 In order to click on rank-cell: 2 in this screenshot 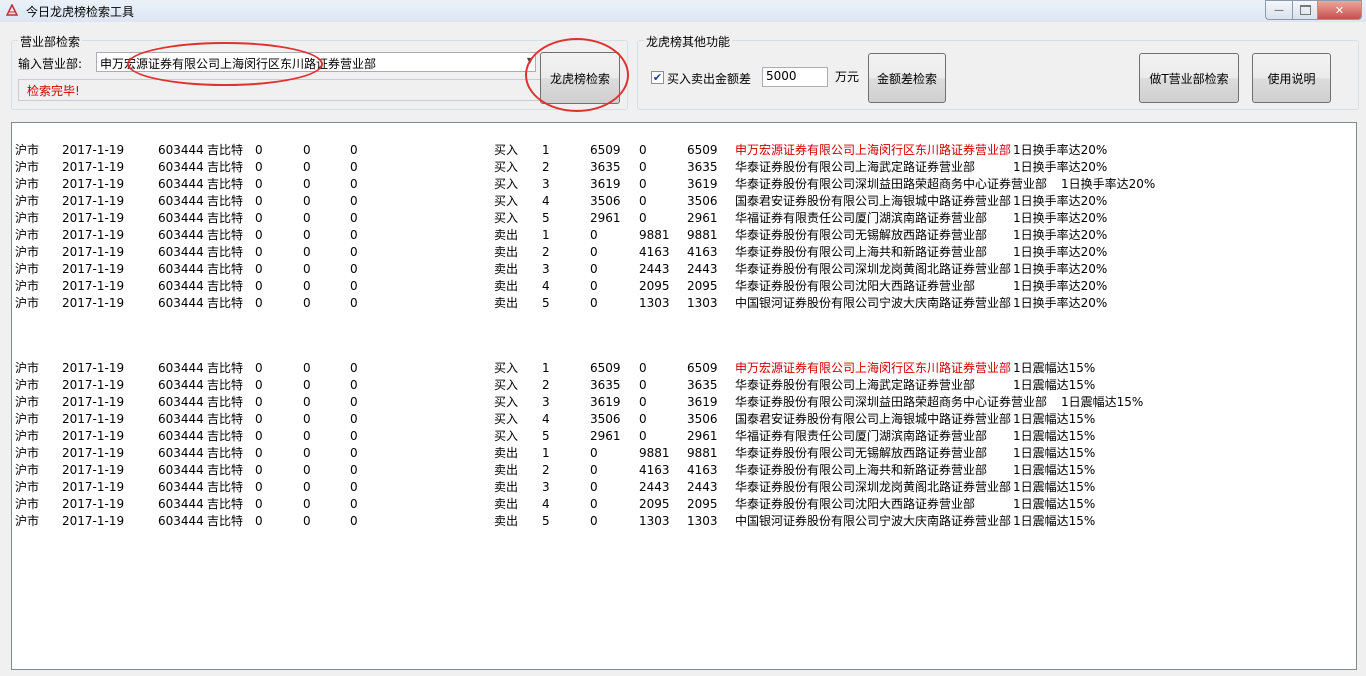, I will do `click(546, 470)`.